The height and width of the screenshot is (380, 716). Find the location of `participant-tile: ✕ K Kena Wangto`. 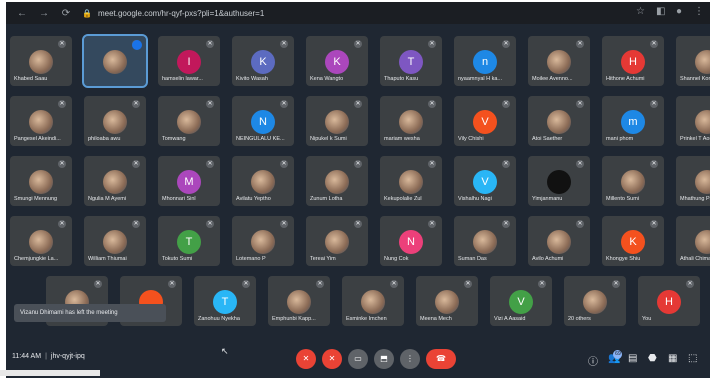

participant-tile: ✕ K Kena Wangto is located at coordinates (337, 61).